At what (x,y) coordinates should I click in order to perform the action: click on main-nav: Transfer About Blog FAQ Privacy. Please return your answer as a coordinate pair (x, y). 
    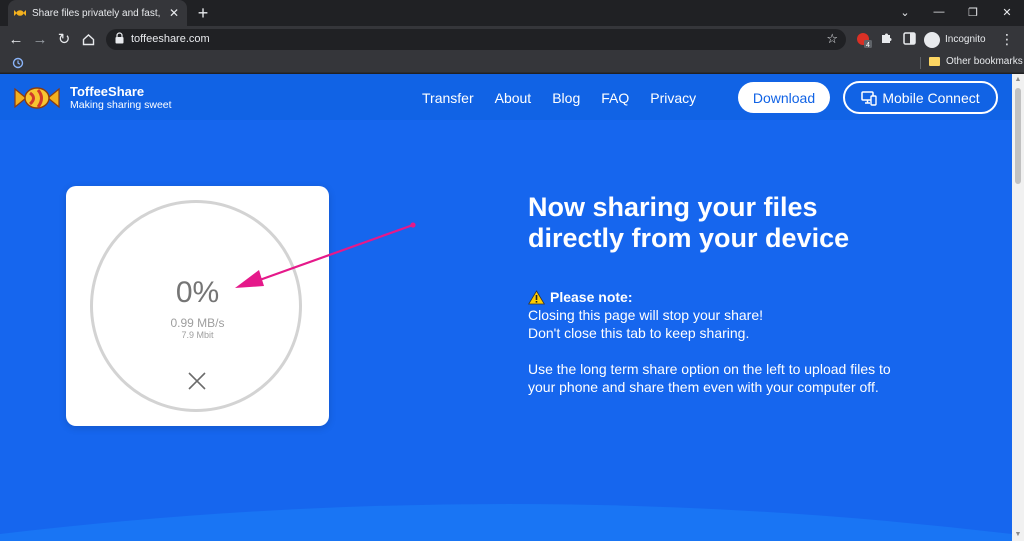
    Looking at the image, I should click on (569, 98).